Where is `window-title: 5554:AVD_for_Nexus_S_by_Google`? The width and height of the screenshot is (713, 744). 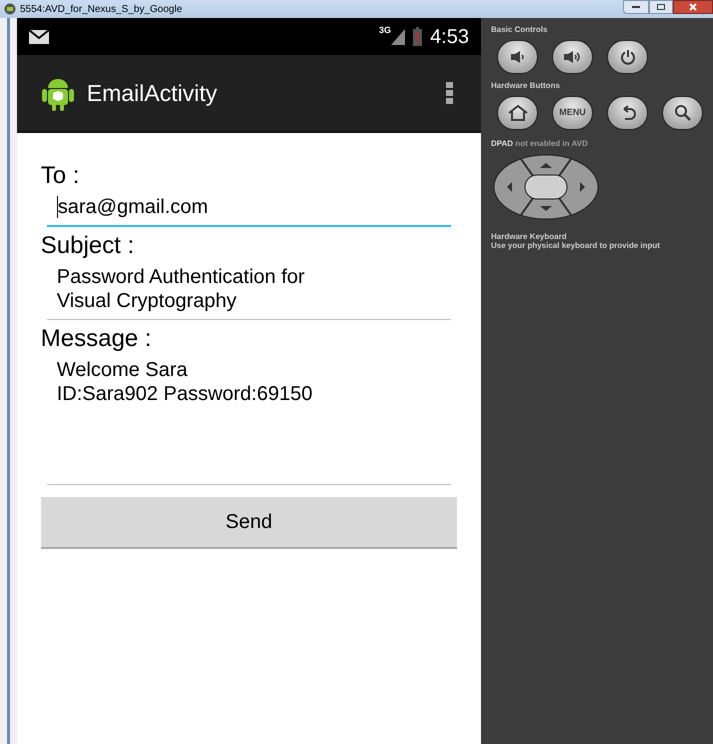
window-title: 5554:AVD_for_Nexus_S_by_Google is located at coordinates (102, 9).